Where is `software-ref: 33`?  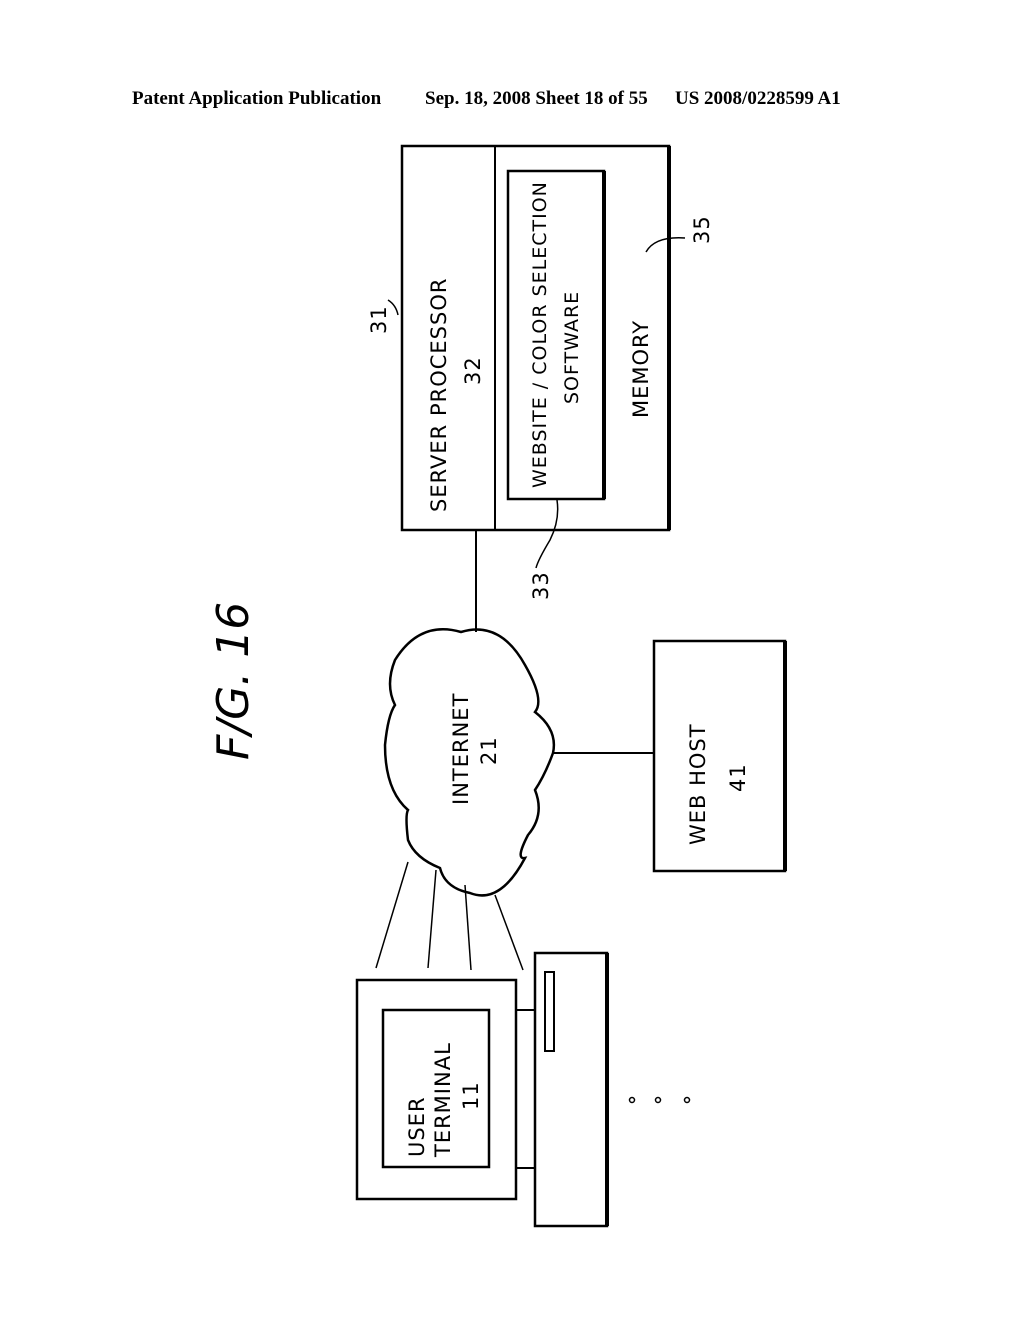
software-ref: 33 is located at coordinates (541, 585).